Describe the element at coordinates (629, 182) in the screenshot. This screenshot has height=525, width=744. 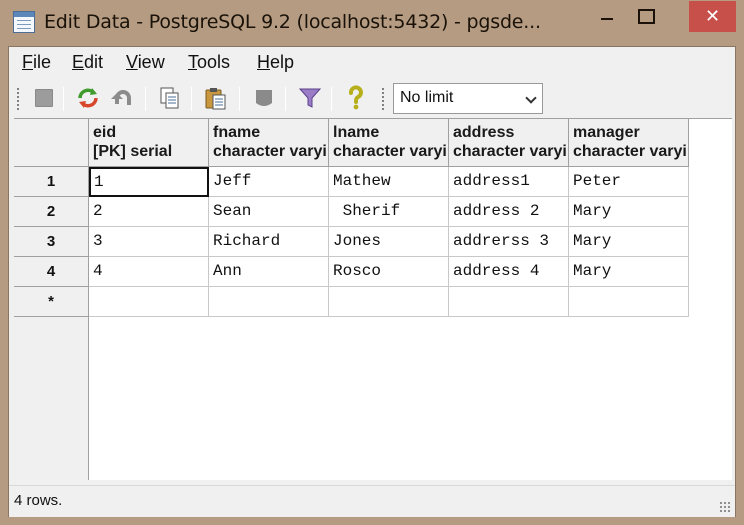
I see `table-cell: Peter` at that location.